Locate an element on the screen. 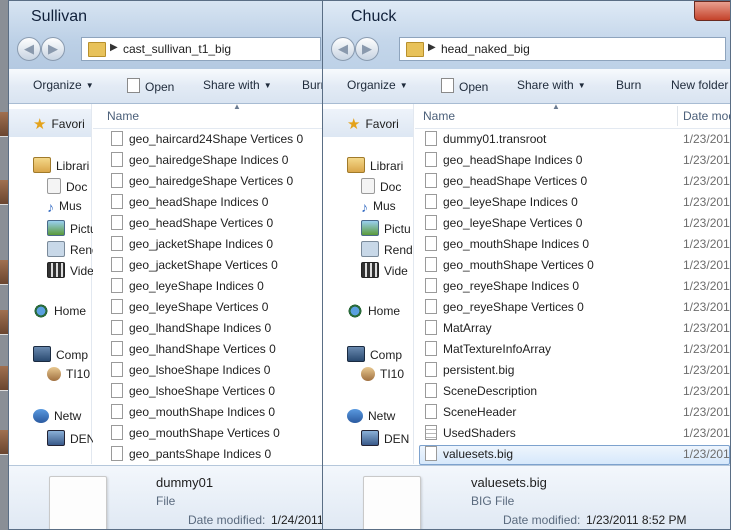  nav-label: Librari is located at coordinates (387, 166).